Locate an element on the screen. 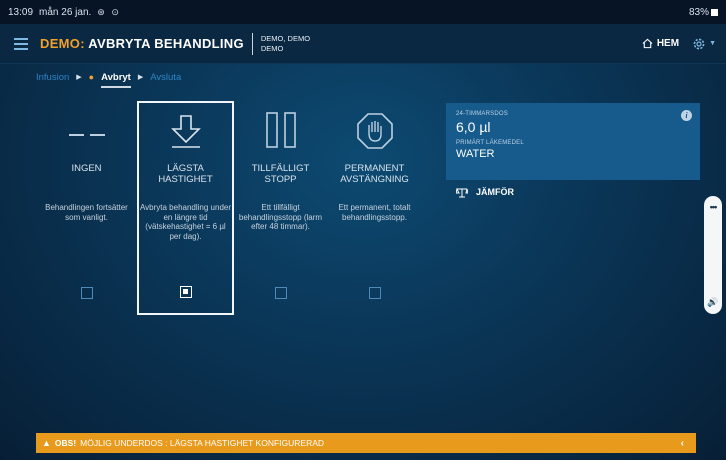  page-title: DEMO: AVBRYTA BEHANDLING is located at coordinates (142, 43).